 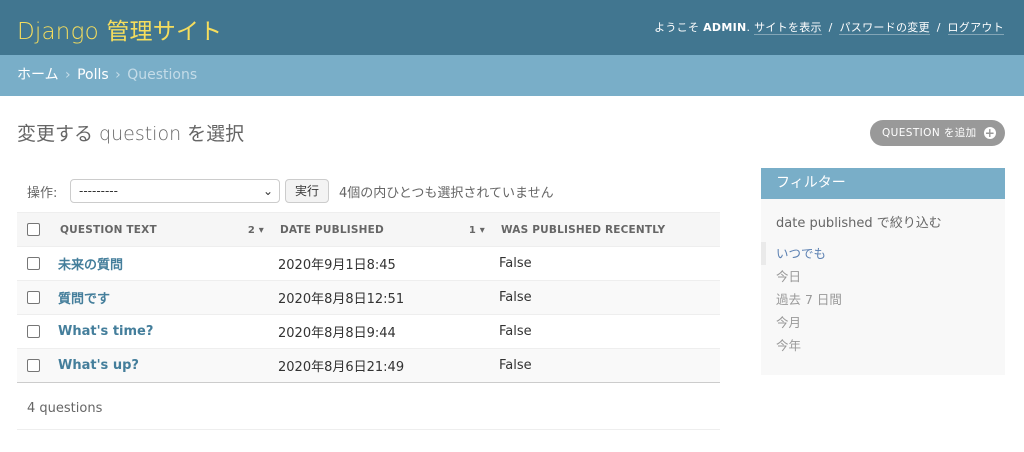 I want to click on logout-link: ログアウト, so click(x=975, y=28).